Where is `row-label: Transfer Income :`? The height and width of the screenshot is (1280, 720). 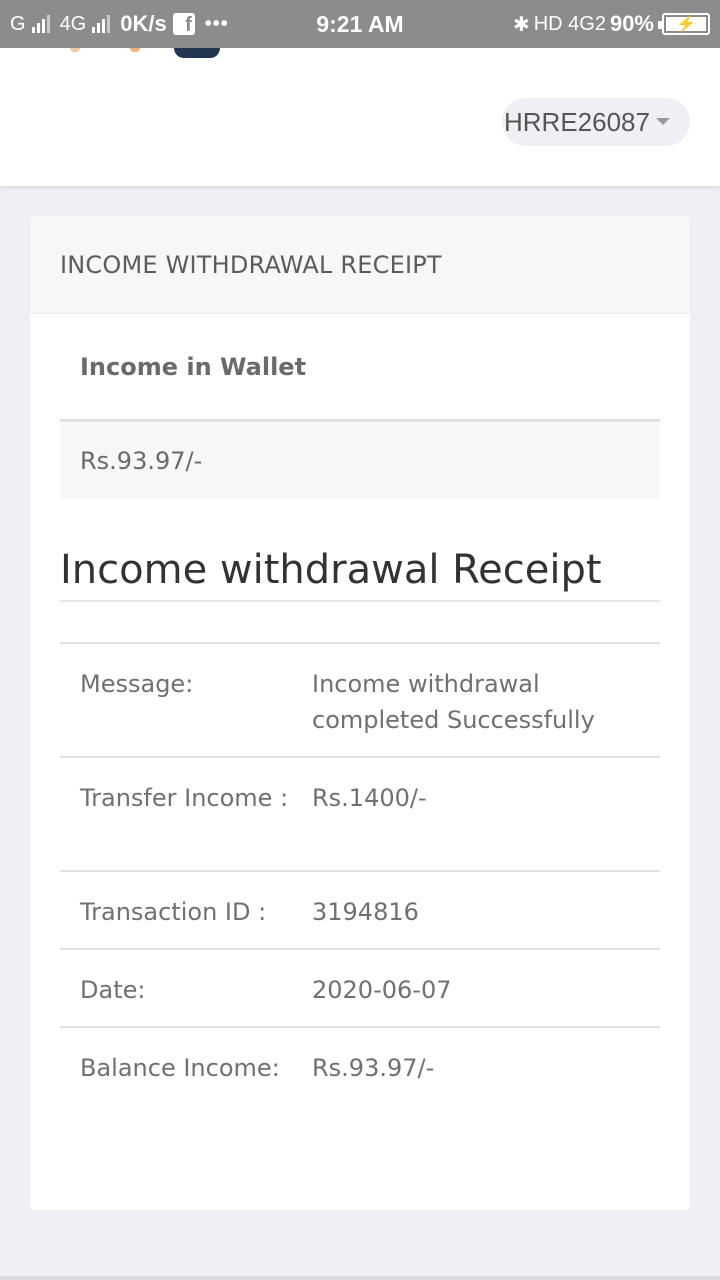
row-label: Transfer Income : is located at coordinates (184, 798).